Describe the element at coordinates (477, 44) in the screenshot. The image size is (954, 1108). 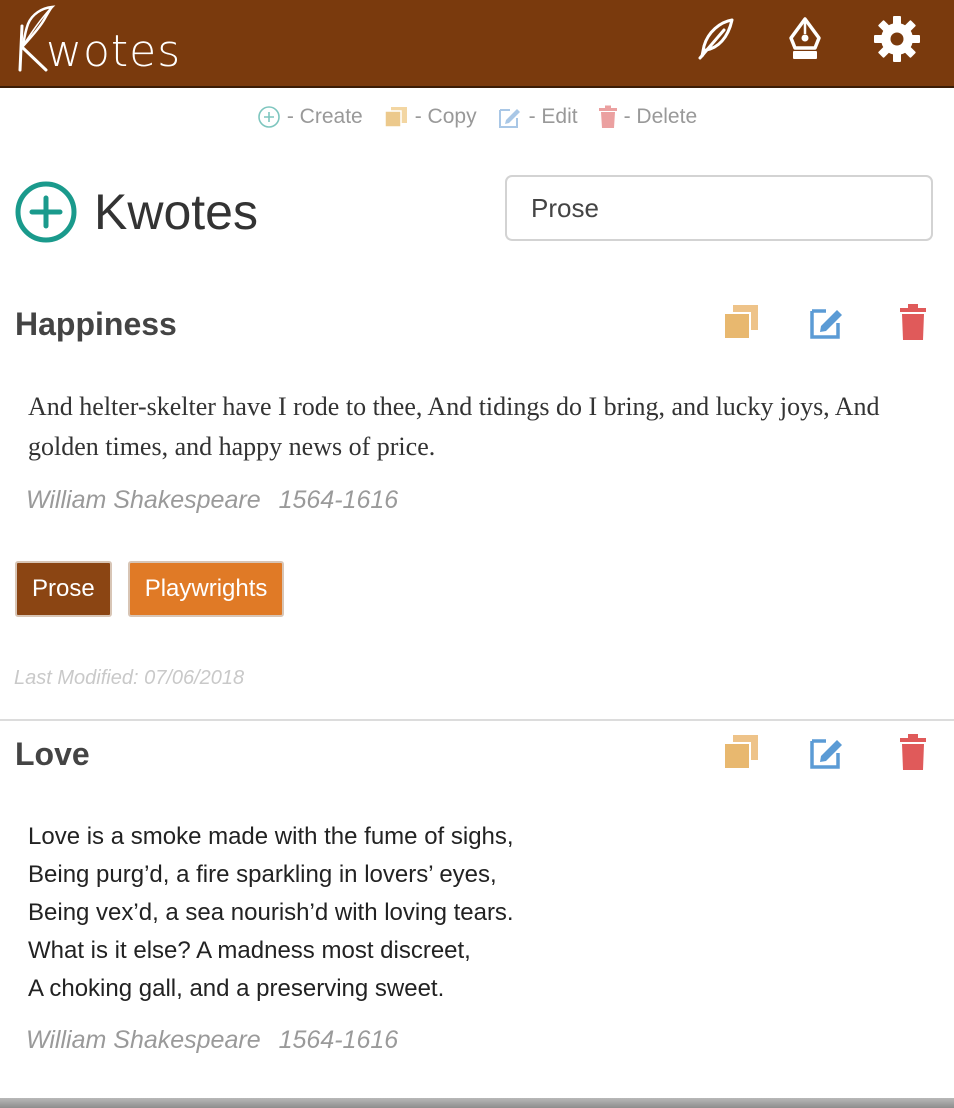
I see `app-header: wotes` at that location.